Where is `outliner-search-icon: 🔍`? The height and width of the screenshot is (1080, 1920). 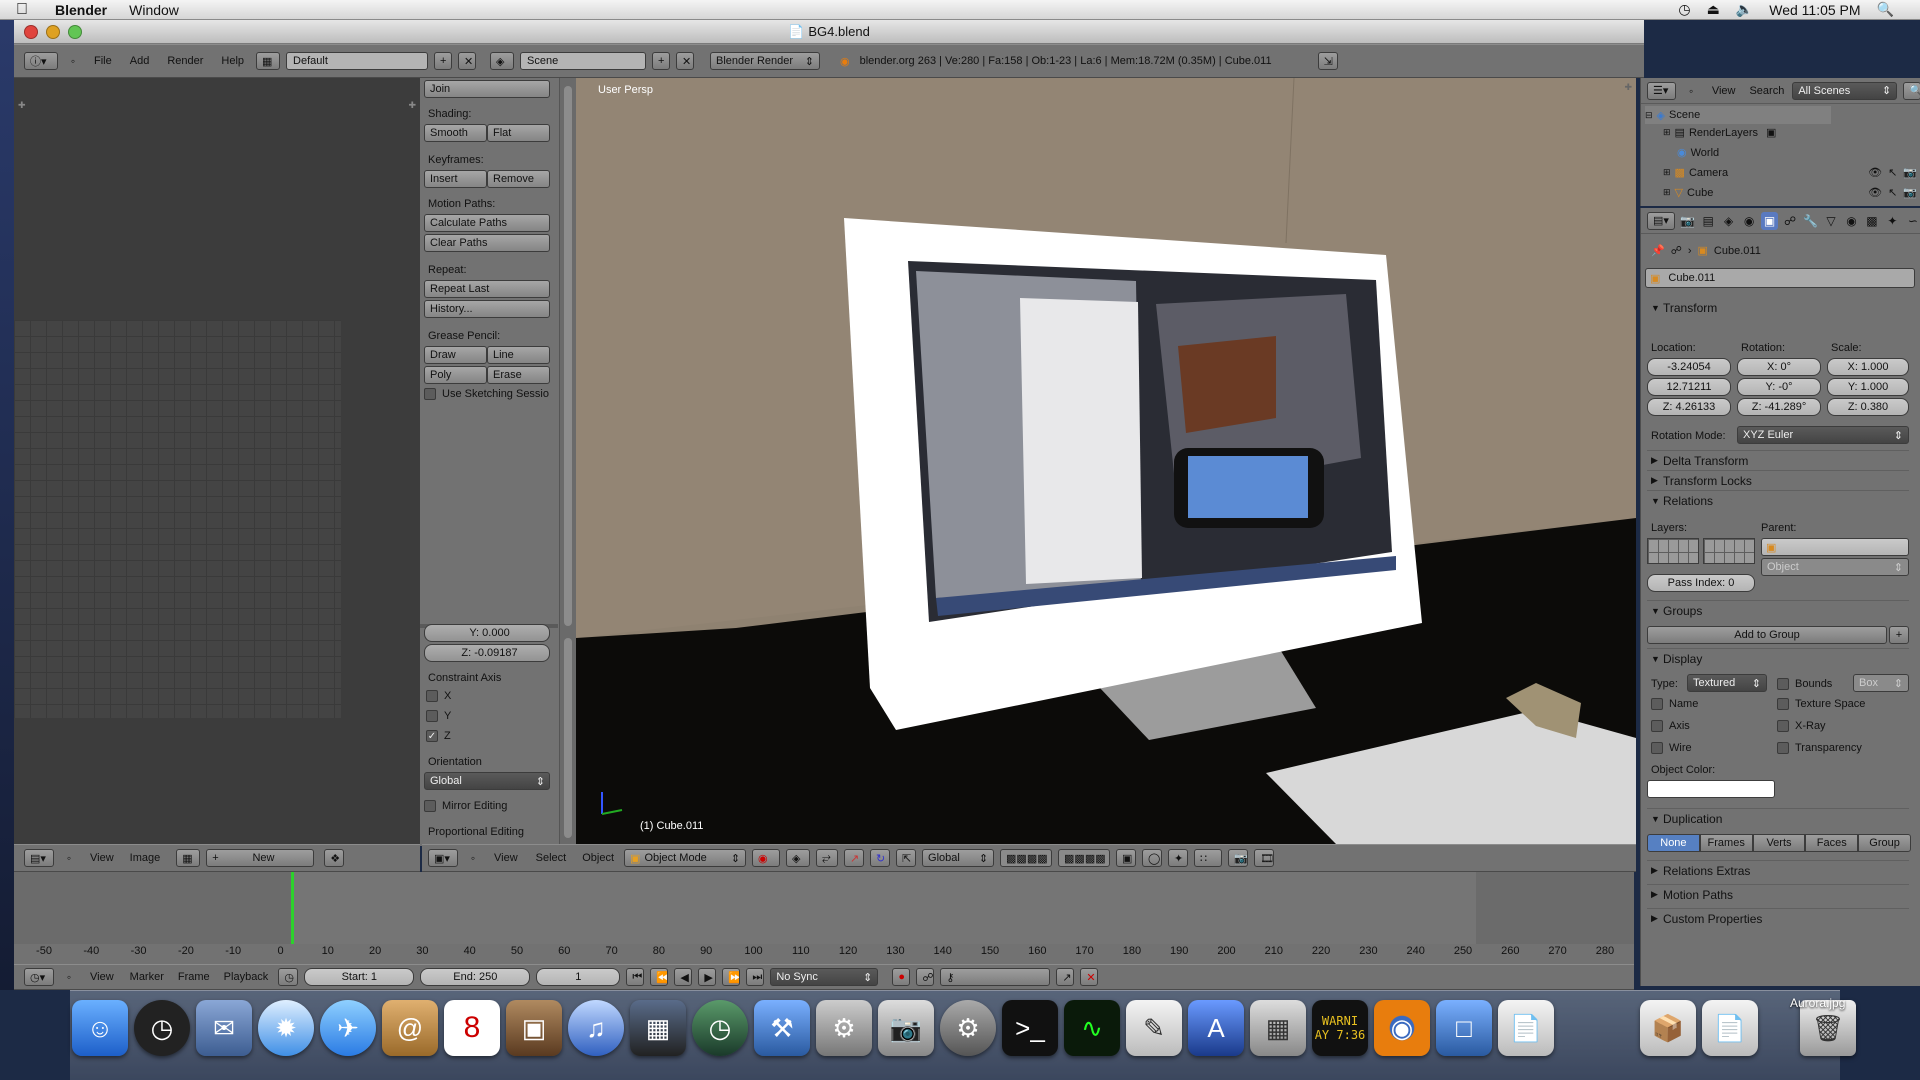 outliner-search-icon: 🔍 is located at coordinates (1911, 90).